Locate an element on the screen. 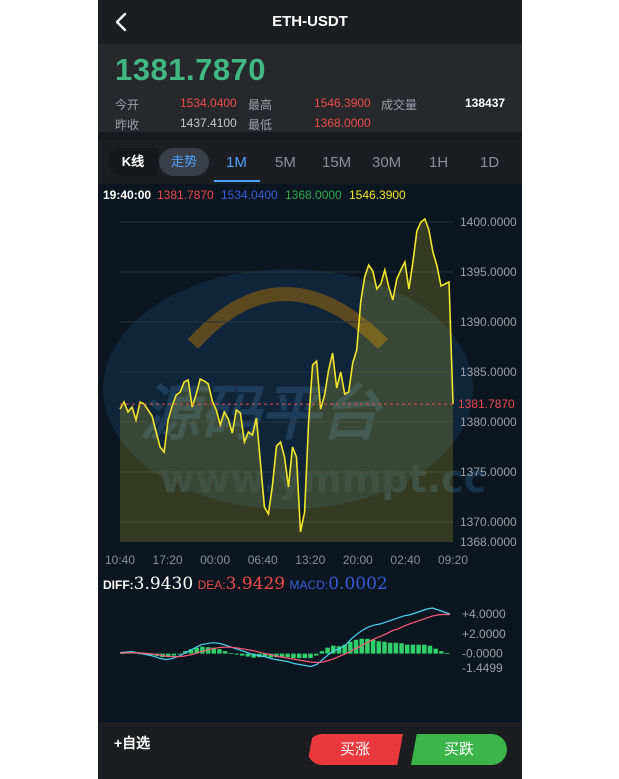 Image resolution: width=619 pixels, height=779 pixels. macd-value: 0.0002 is located at coordinates (358, 584).